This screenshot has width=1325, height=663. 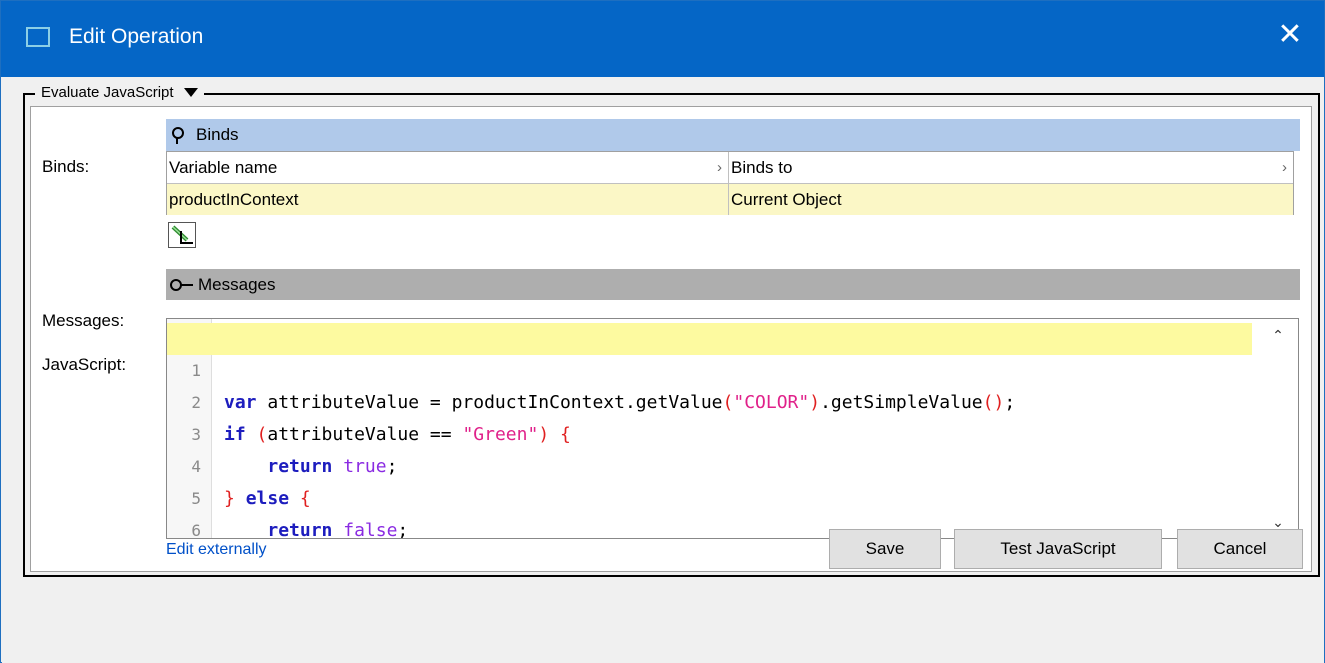 What do you see at coordinates (66, 166) in the screenshot?
I see `binds-label: Binds:` at bounding box center [66, 166].